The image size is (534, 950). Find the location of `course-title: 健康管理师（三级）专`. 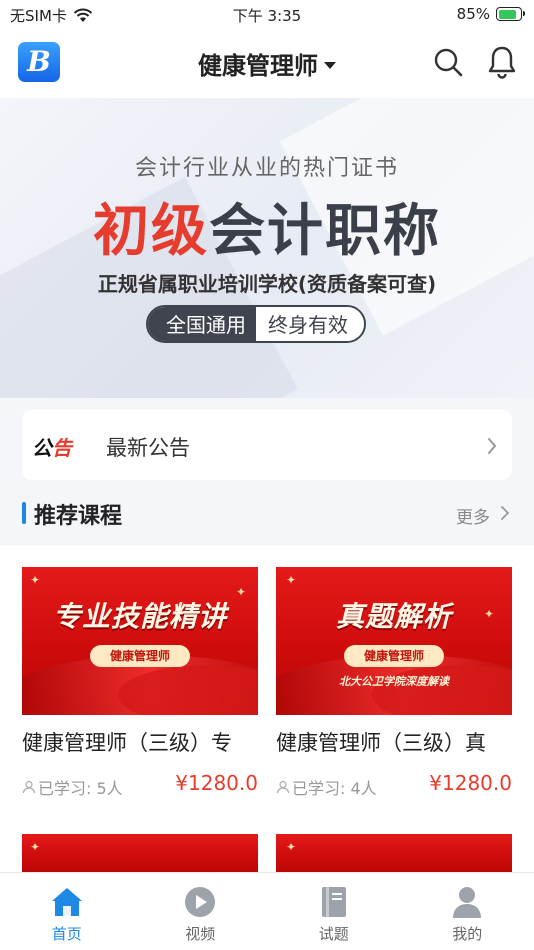

course-title: 健康管理师（三级）专 is located at coordinates (127, 743).